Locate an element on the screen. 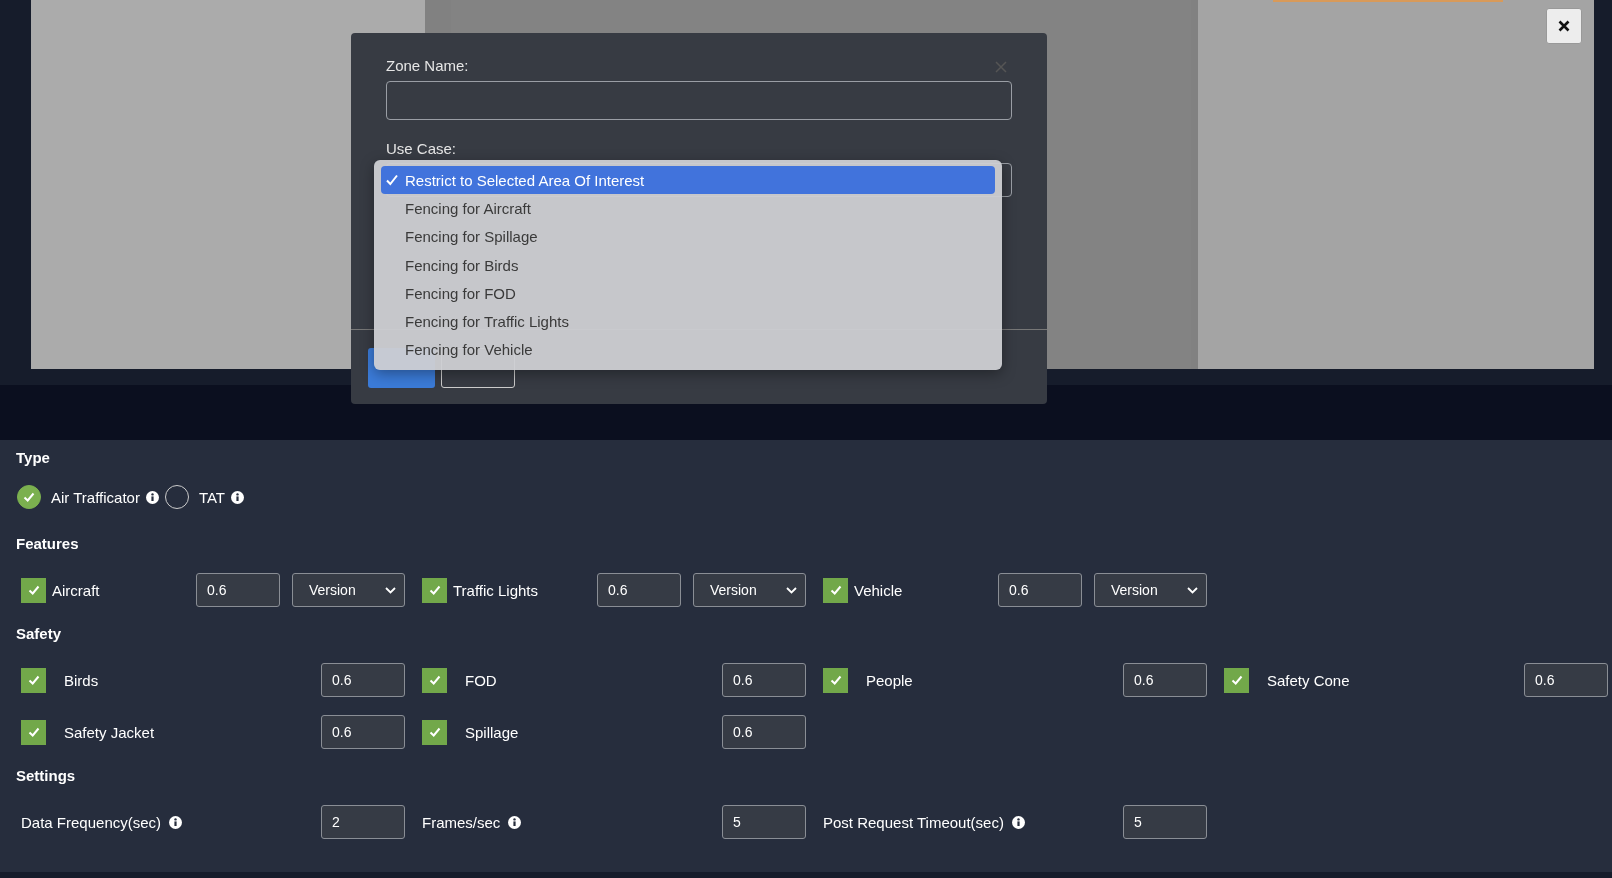  setting-label: Data Frequency(sec) is located at coordinates (91, 822).